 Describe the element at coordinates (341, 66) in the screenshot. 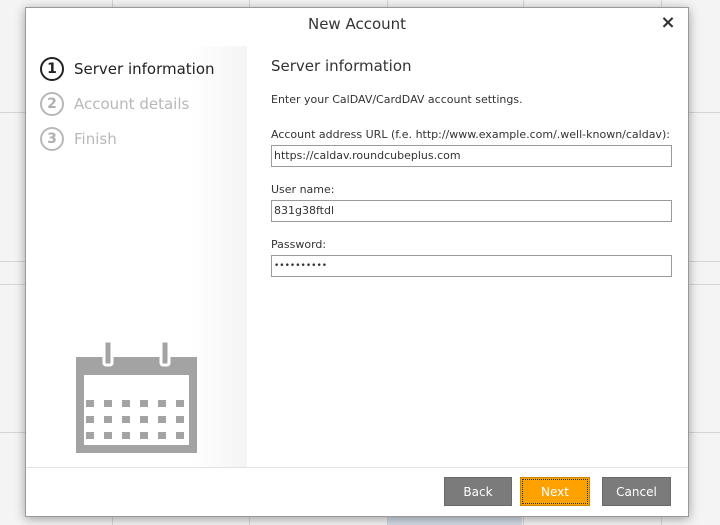

I see `section-title: Server information` at that location.